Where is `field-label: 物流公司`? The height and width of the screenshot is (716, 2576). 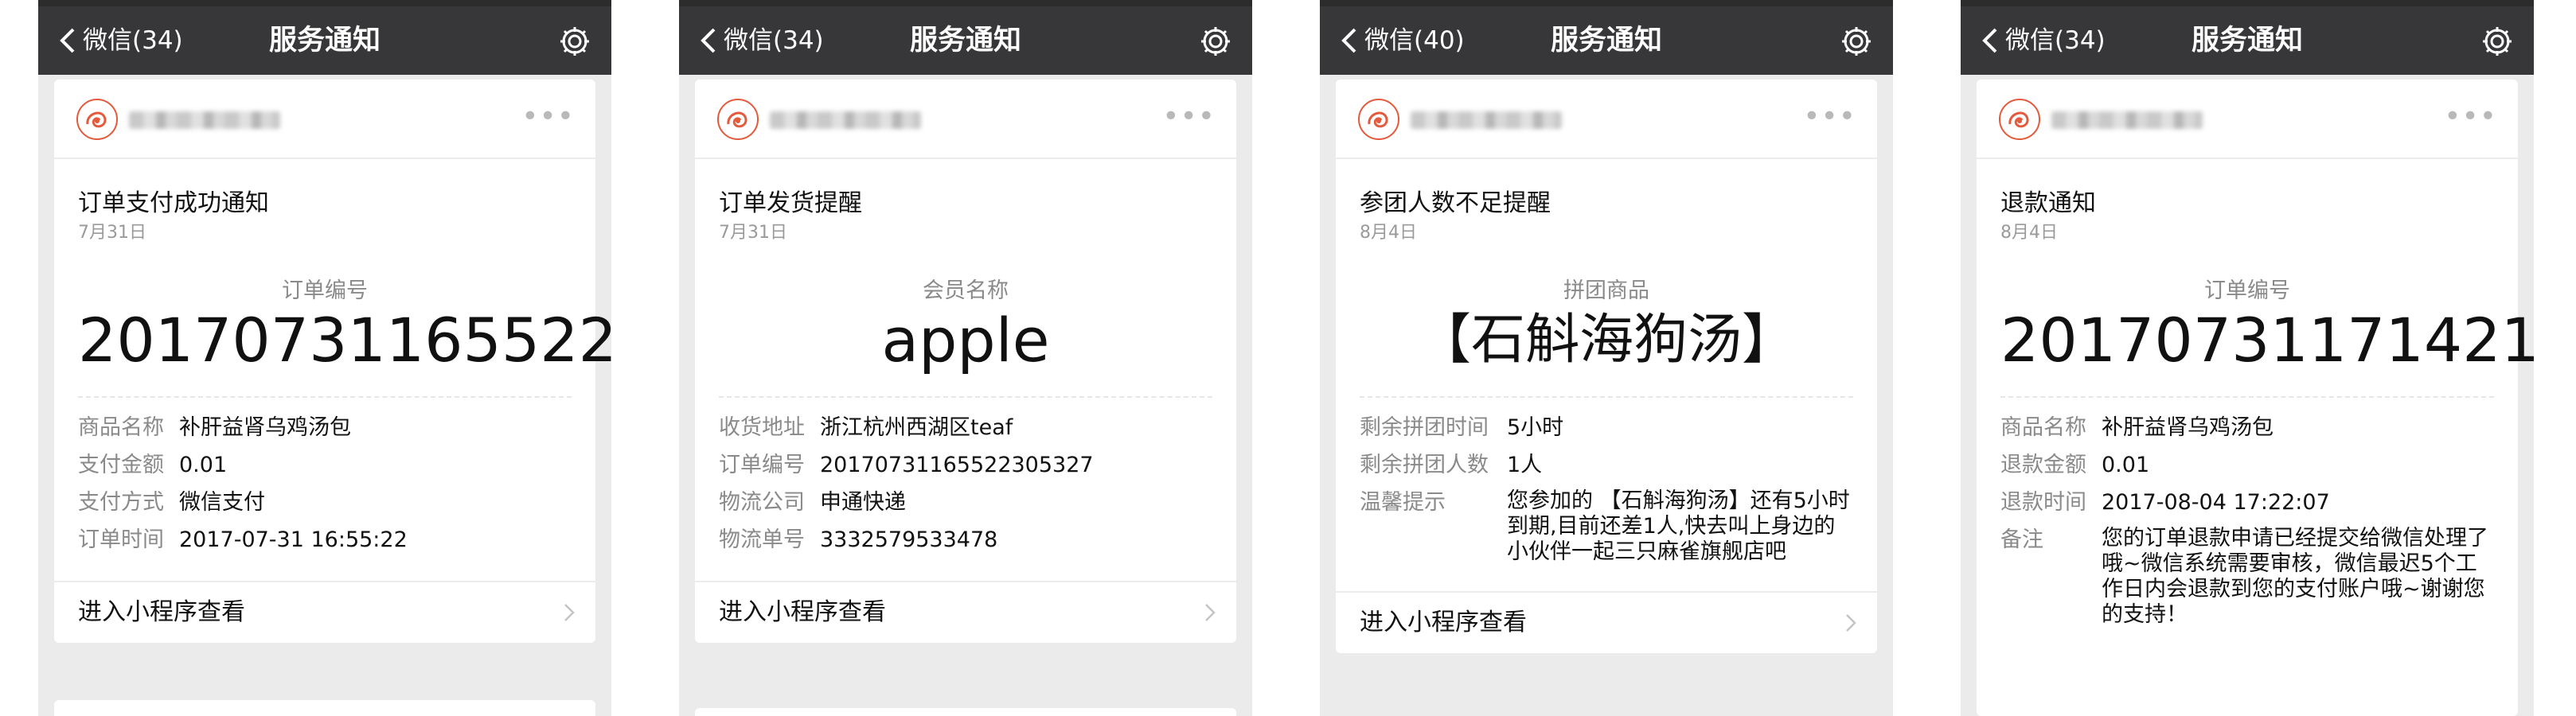 field-label: 物流公司 is located at coordinates (762, 503).